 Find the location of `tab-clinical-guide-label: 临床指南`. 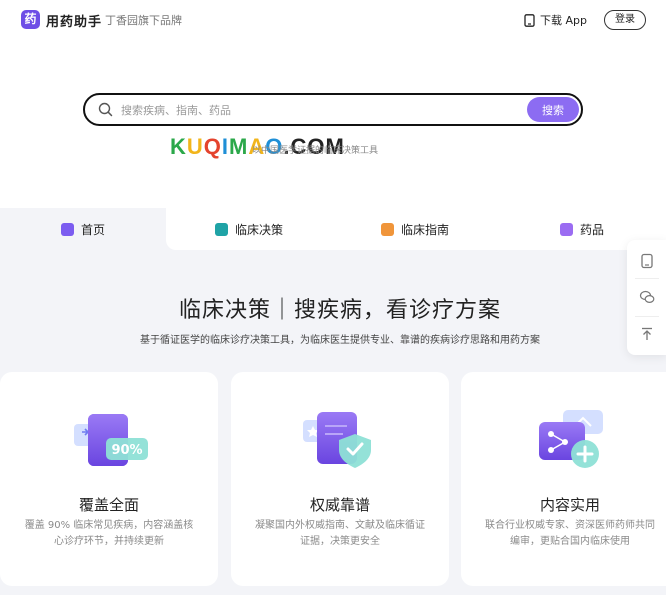

tab-clinical-guide-label: 临床指南 is located at coordinates (424, 229).